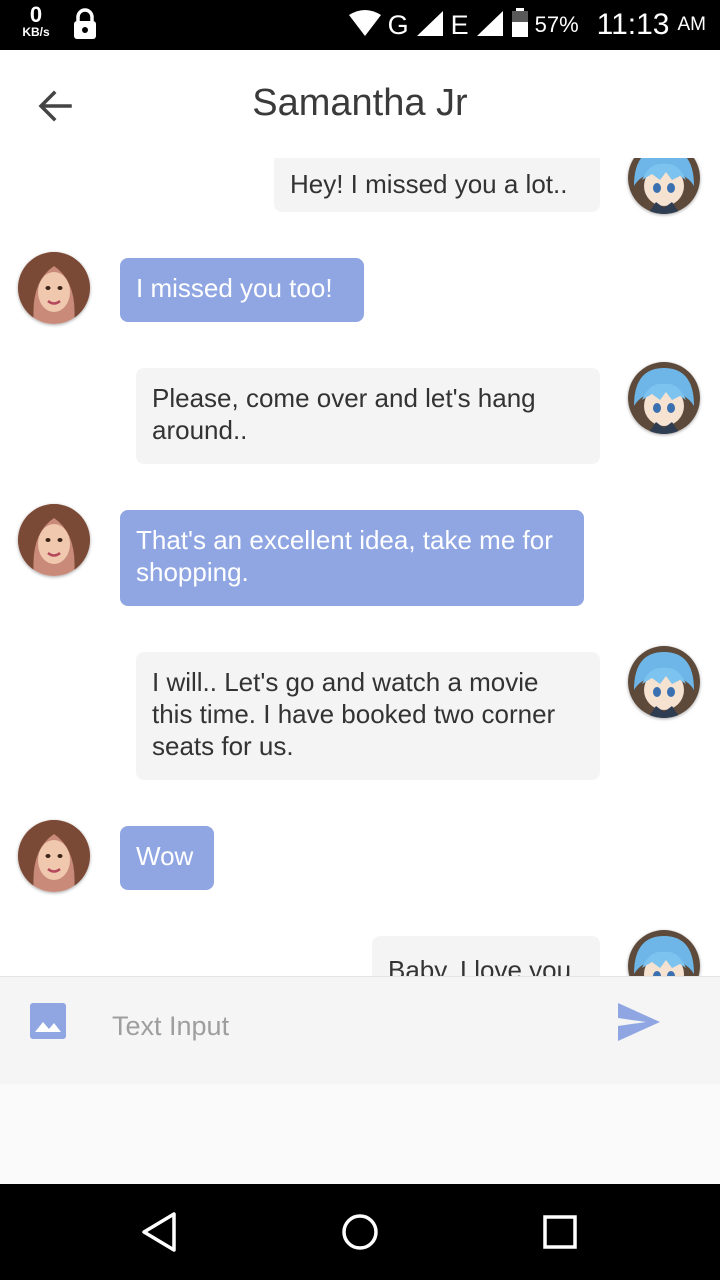 The image size is (720, 1280). What do you see at coordinates (483, 965) in the screenshot?
I see `message-text: Baby, I love you.` at bounding box center [483, 965].